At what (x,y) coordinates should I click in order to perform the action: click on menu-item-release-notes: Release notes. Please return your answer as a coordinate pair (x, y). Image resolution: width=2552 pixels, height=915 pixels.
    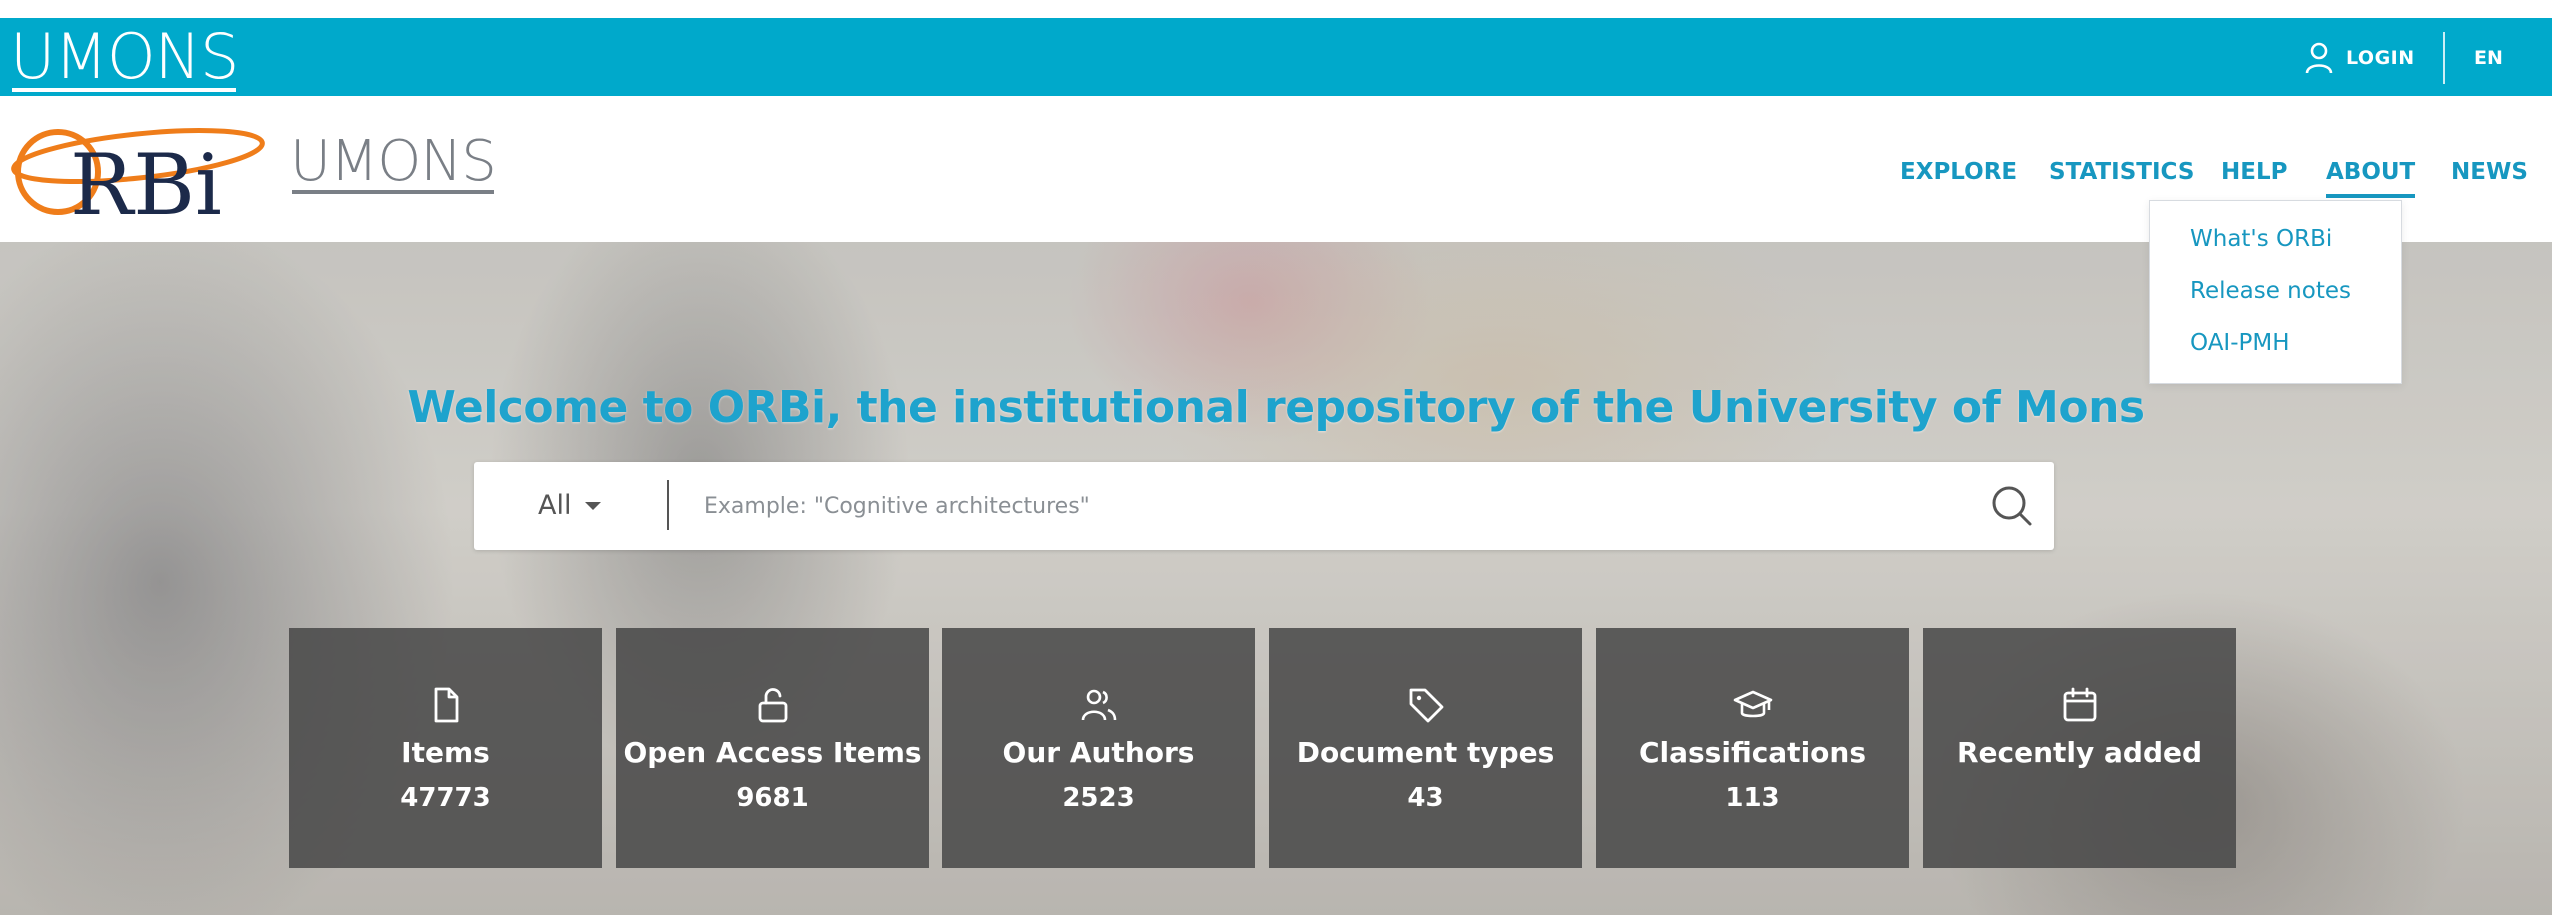
    Looking at the image, I should click on (2270, 291).